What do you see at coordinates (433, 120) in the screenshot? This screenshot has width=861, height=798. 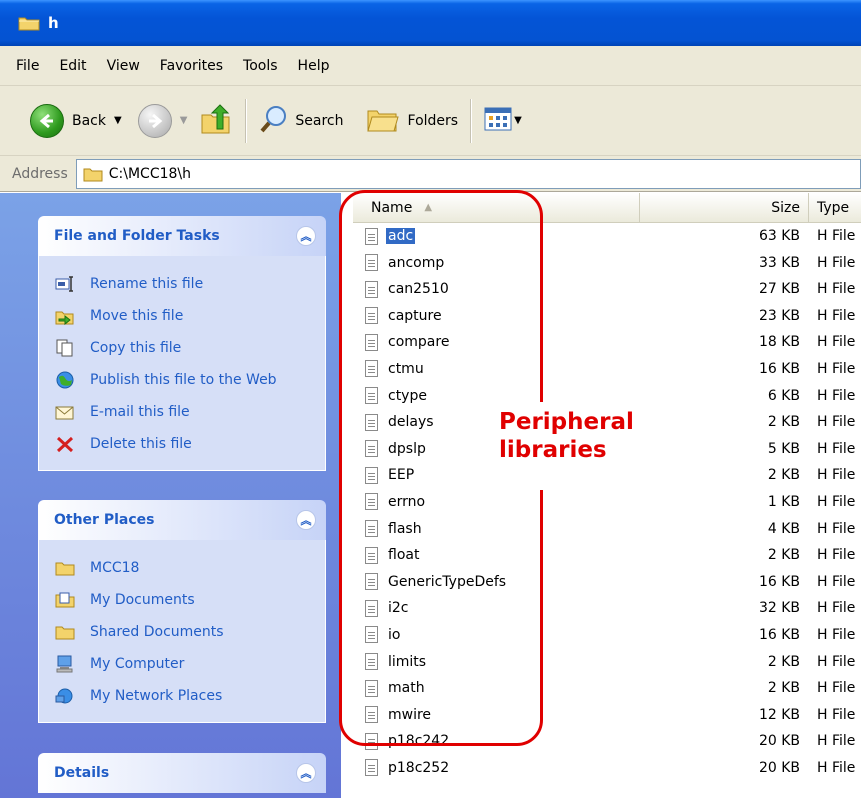 I see `folders-label: Folders` at bounding box center [433, 120].